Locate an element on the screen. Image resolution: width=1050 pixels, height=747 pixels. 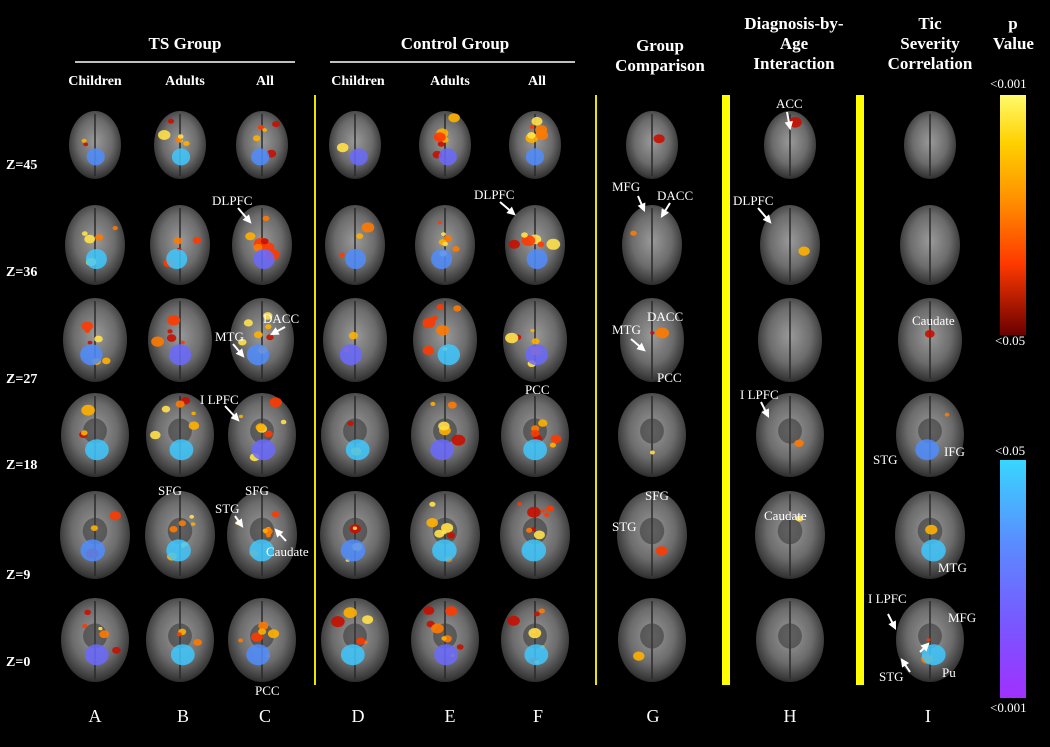
subheader-control-all: All is located at coordinates (537, 81).